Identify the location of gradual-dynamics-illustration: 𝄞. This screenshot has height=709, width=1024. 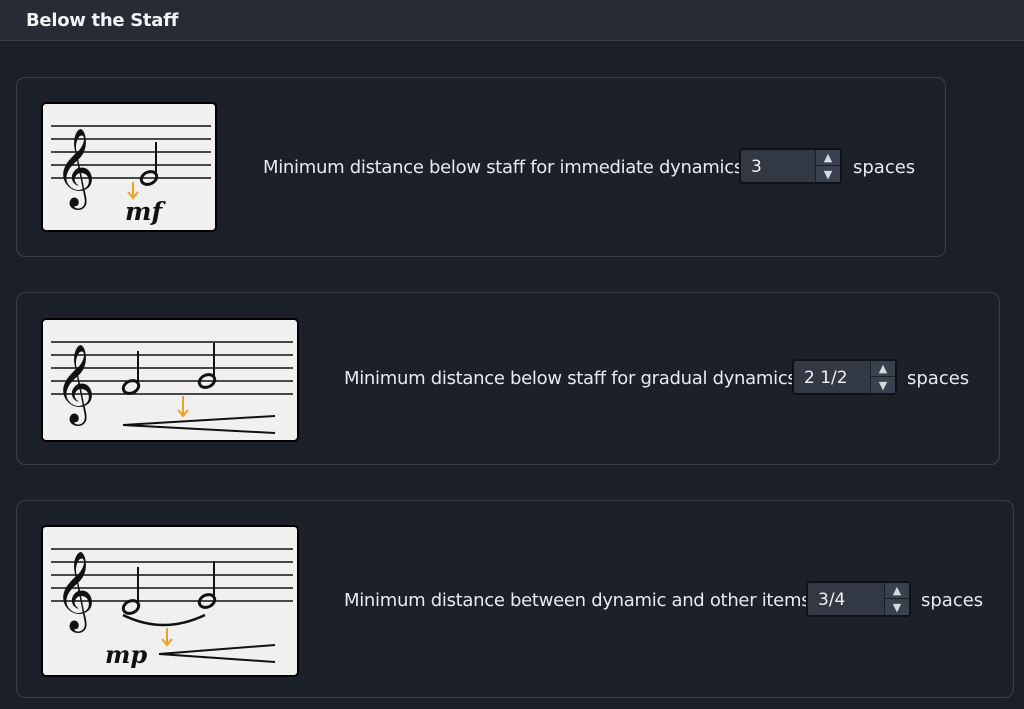
(170, 380).